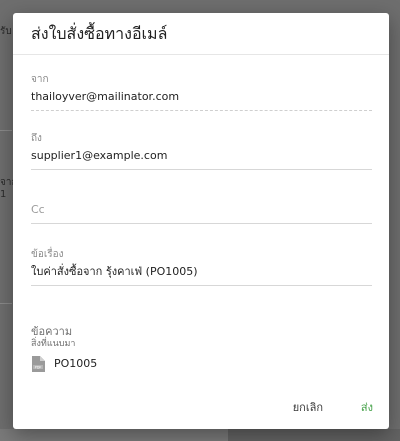 This screenshot has height=441, width=400. Describe the element at coordinates (3, 194) in the screenshot. I see `background-text: 1` at that location.